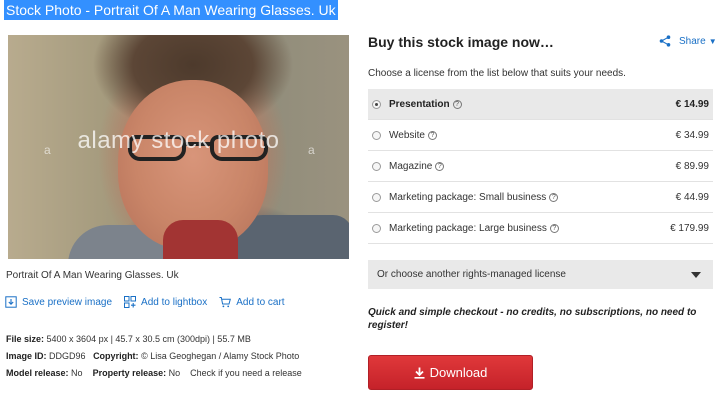  What do you see at coordinates (47, 150) in the screenshot?
I see `watermark-mark-left: a` at bounding box center [47, 150].